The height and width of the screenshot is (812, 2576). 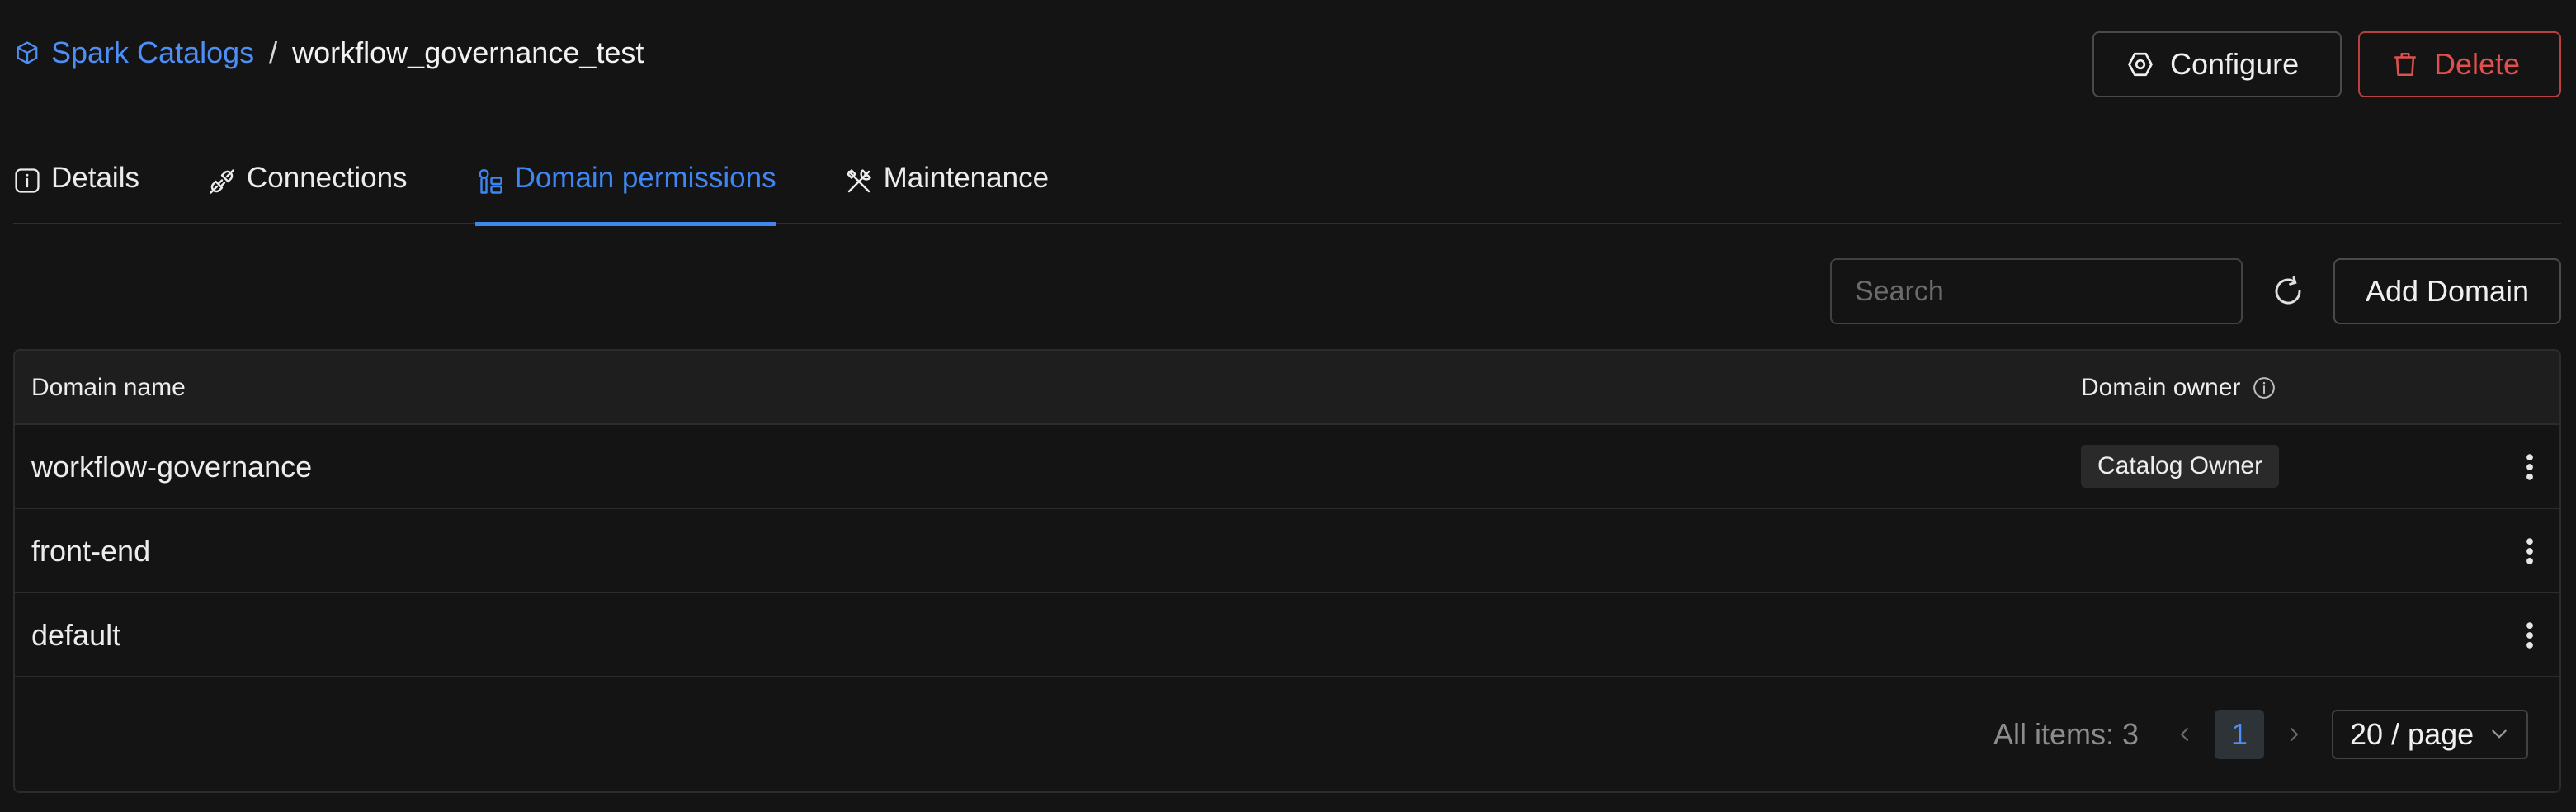 What do you see at coordinates (1287, 635) in the screenshot?
I see `table-row: default` at bounding box center [1287, 635].